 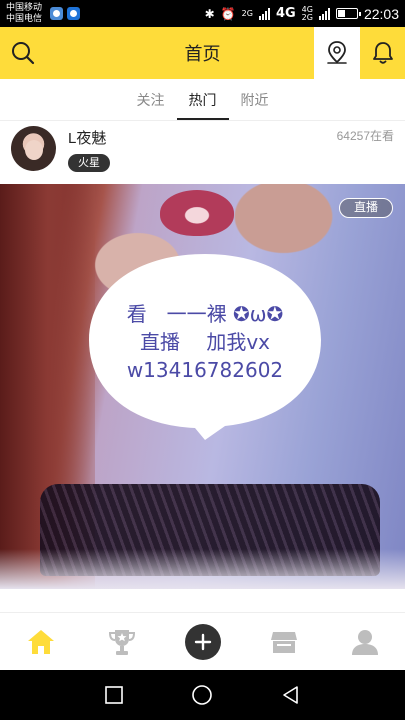 What do you see at coordinates (57, 13) in the screenshot?
I see `notification-app-icon` at bounding box center [57, 13].